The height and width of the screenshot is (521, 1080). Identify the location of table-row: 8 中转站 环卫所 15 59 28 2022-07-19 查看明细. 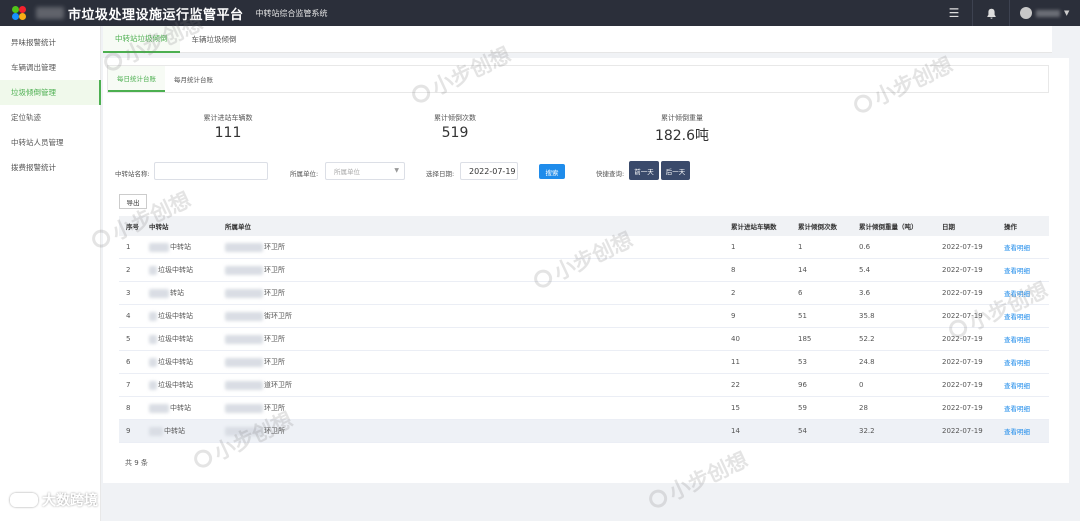
(584, 408).